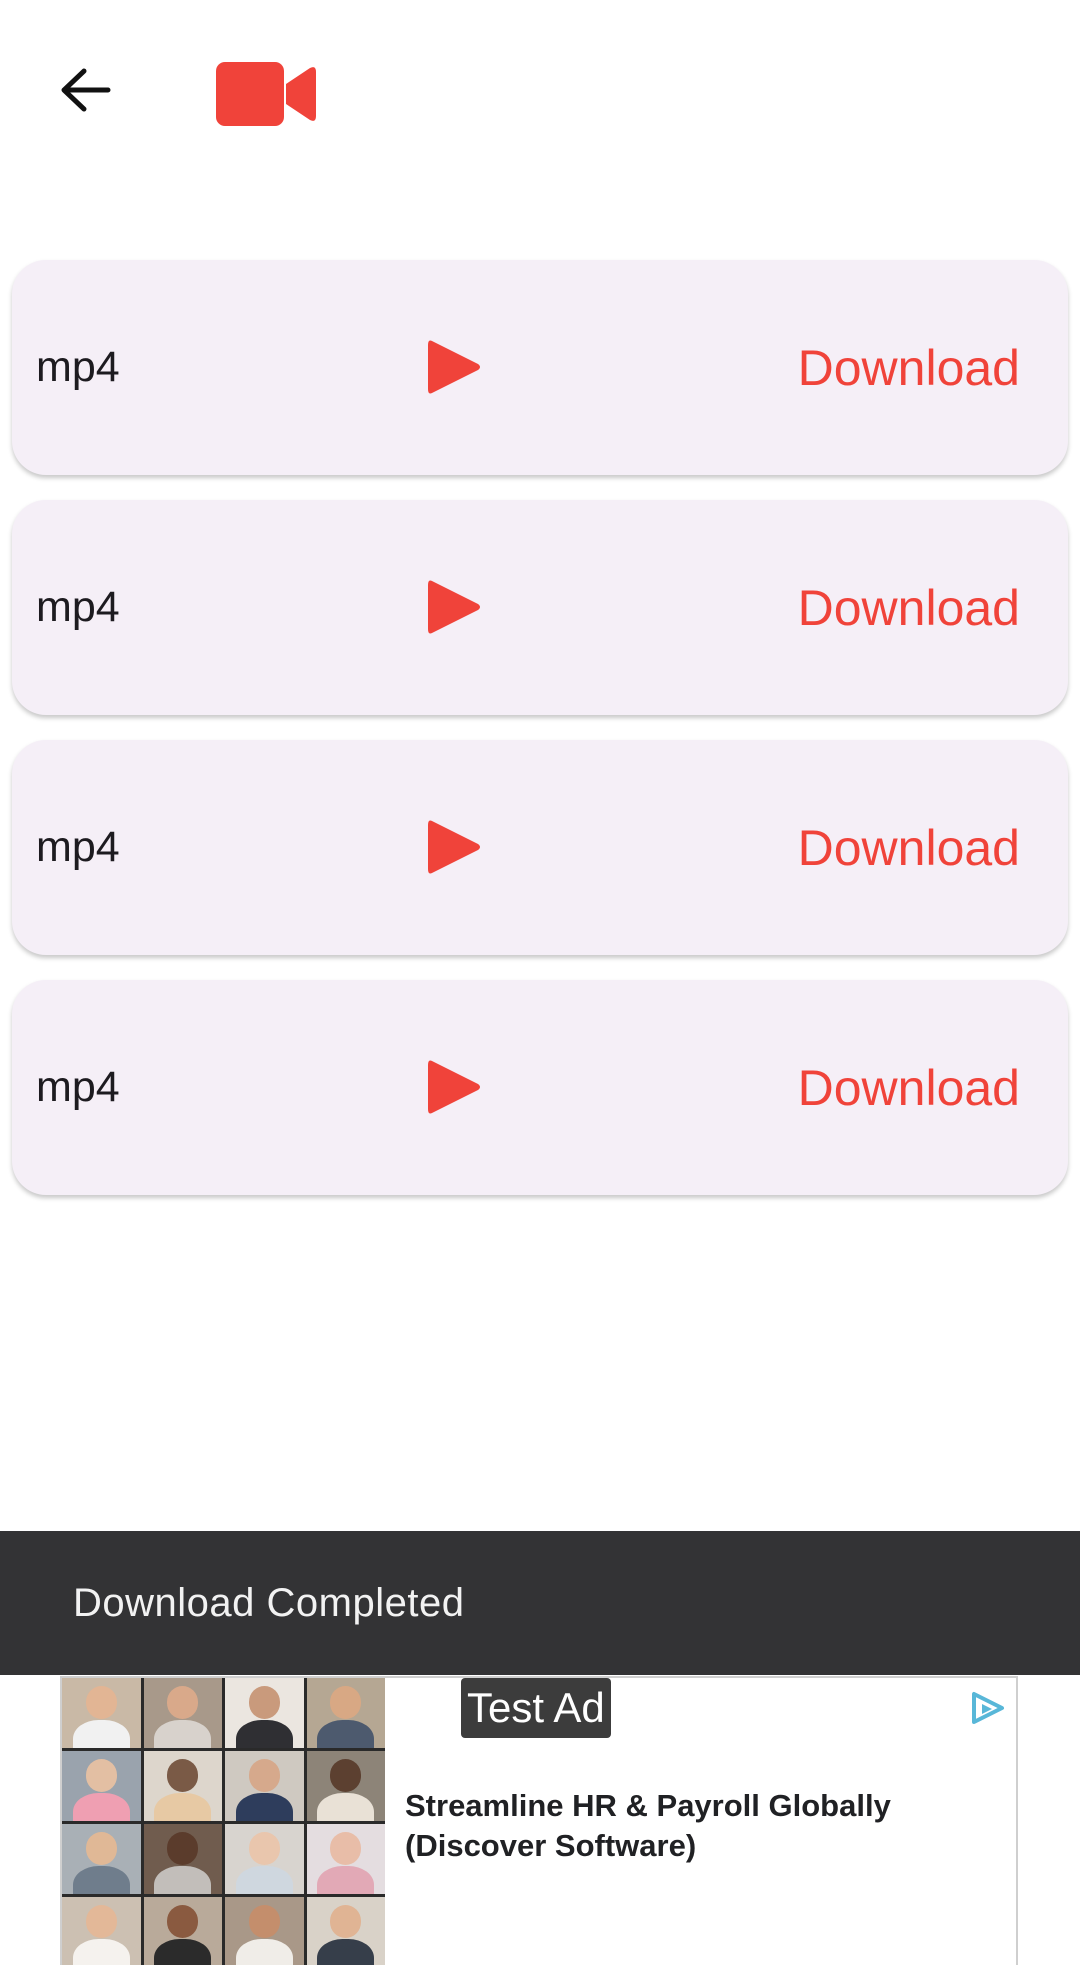 The width and height of the screenshot is (1080, 1965). I want to click on snackbar: Download Completed, so click(540, 1603).